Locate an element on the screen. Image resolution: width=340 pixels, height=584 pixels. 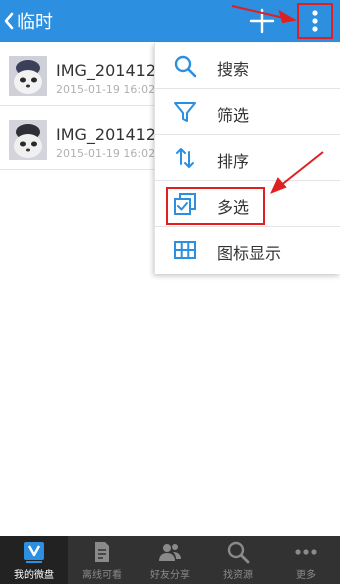
friends-icon is located at coordinates (170, 552).